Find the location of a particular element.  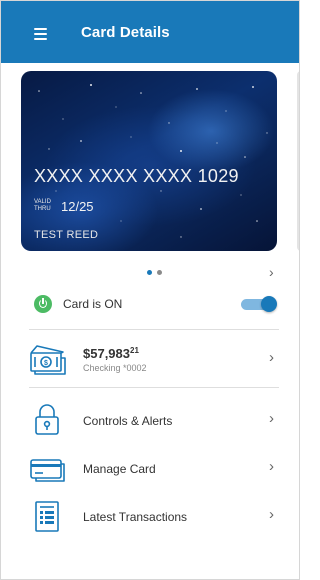

power-icon is located at coordinates (43, 304).